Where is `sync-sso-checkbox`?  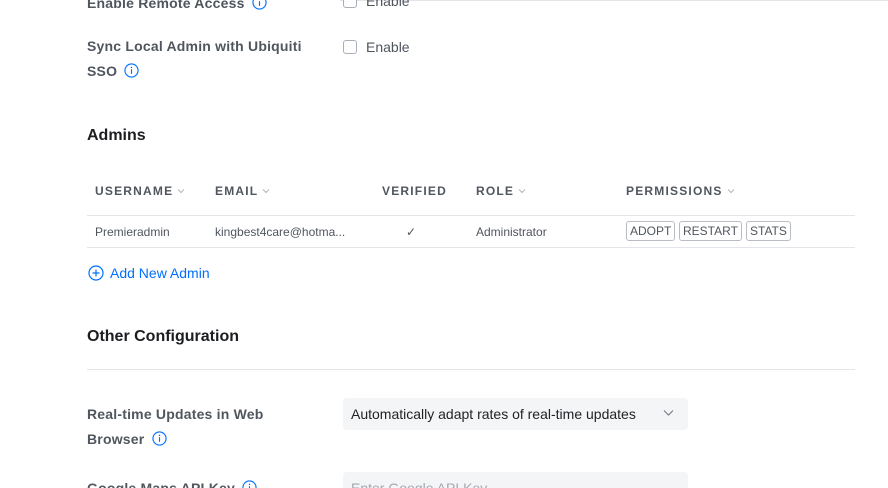 sync-sso-checkbox is located at coordinates (350, 47).